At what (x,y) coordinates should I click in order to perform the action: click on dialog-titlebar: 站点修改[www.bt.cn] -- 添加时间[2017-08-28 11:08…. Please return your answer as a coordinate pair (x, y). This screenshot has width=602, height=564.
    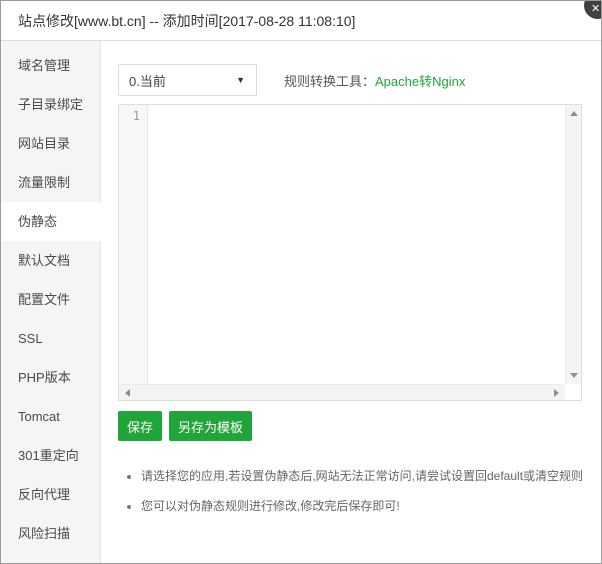
    Looking at the image, I should click on (301, 21).